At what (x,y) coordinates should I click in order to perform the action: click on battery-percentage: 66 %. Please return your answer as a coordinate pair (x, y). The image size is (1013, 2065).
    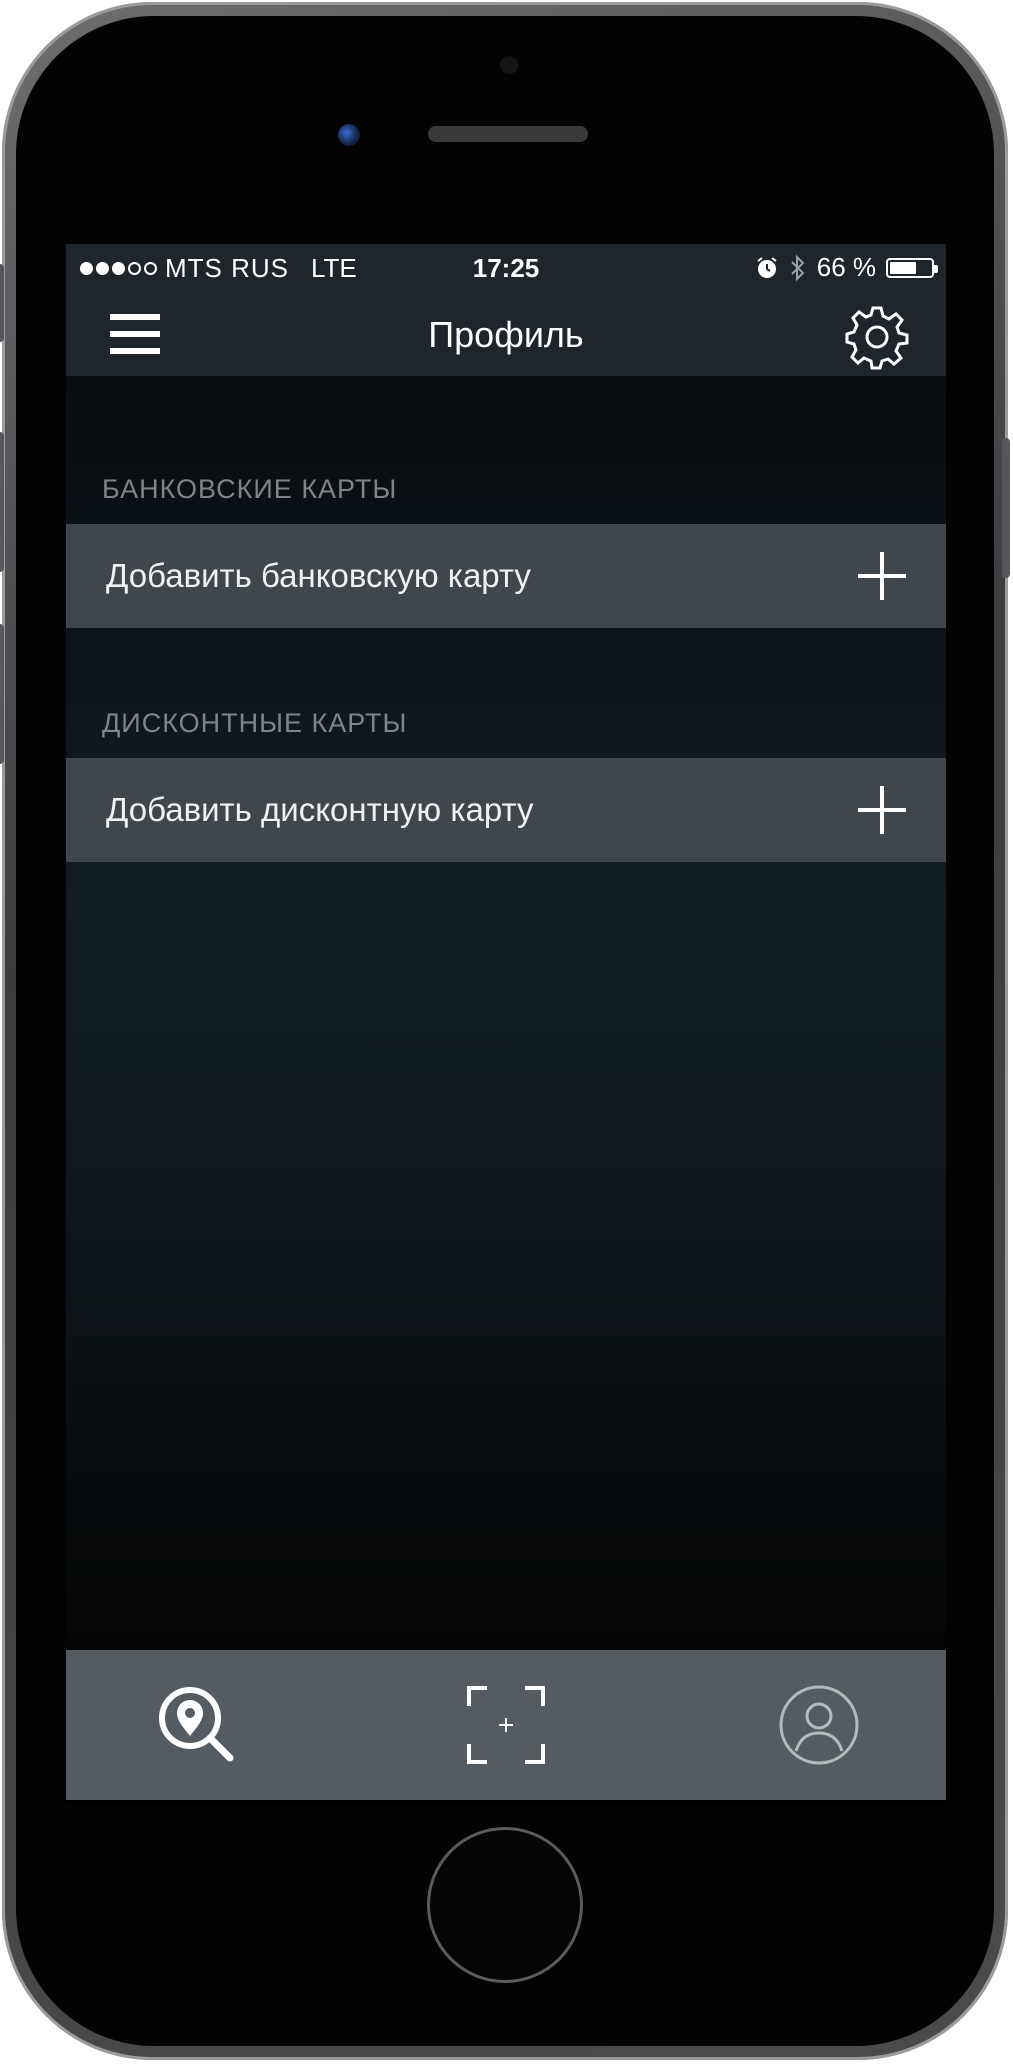
    Looking at the image, I should click on (846, 267).